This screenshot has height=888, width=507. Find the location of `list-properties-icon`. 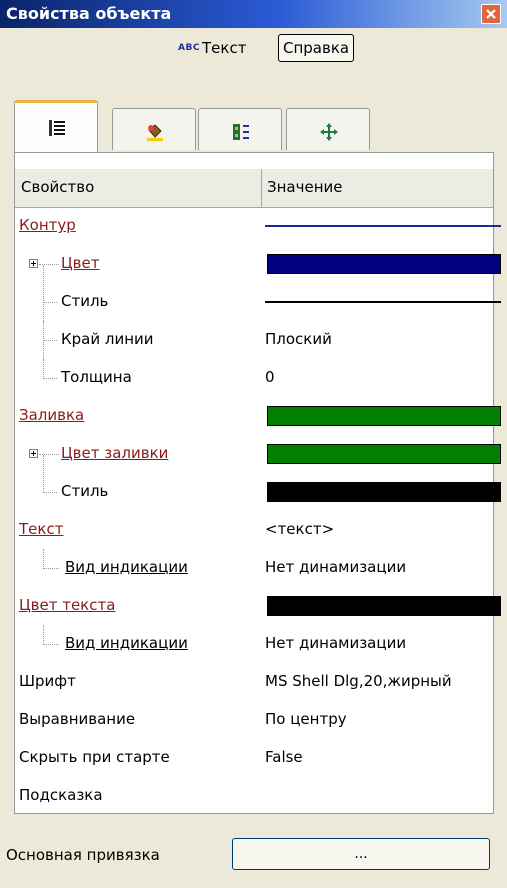

list-properties-icon is located at coordinates (57, 128).